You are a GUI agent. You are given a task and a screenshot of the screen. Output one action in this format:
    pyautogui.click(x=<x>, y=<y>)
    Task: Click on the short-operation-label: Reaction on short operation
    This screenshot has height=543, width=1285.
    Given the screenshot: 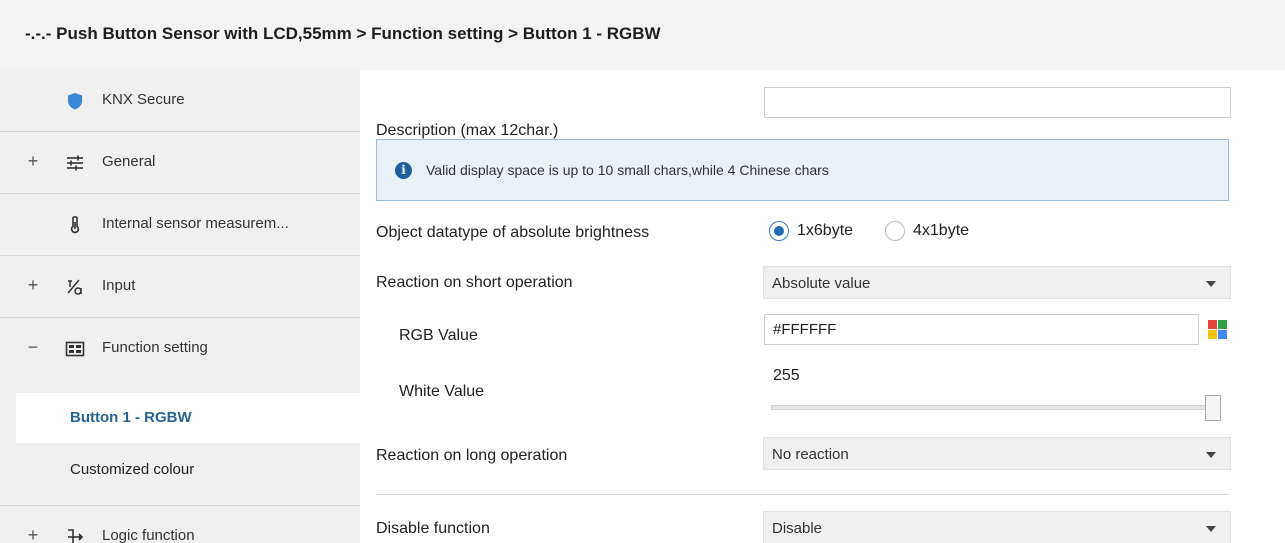 What is the action you would take?
    pyautogui.click(x=474, y=282)
    